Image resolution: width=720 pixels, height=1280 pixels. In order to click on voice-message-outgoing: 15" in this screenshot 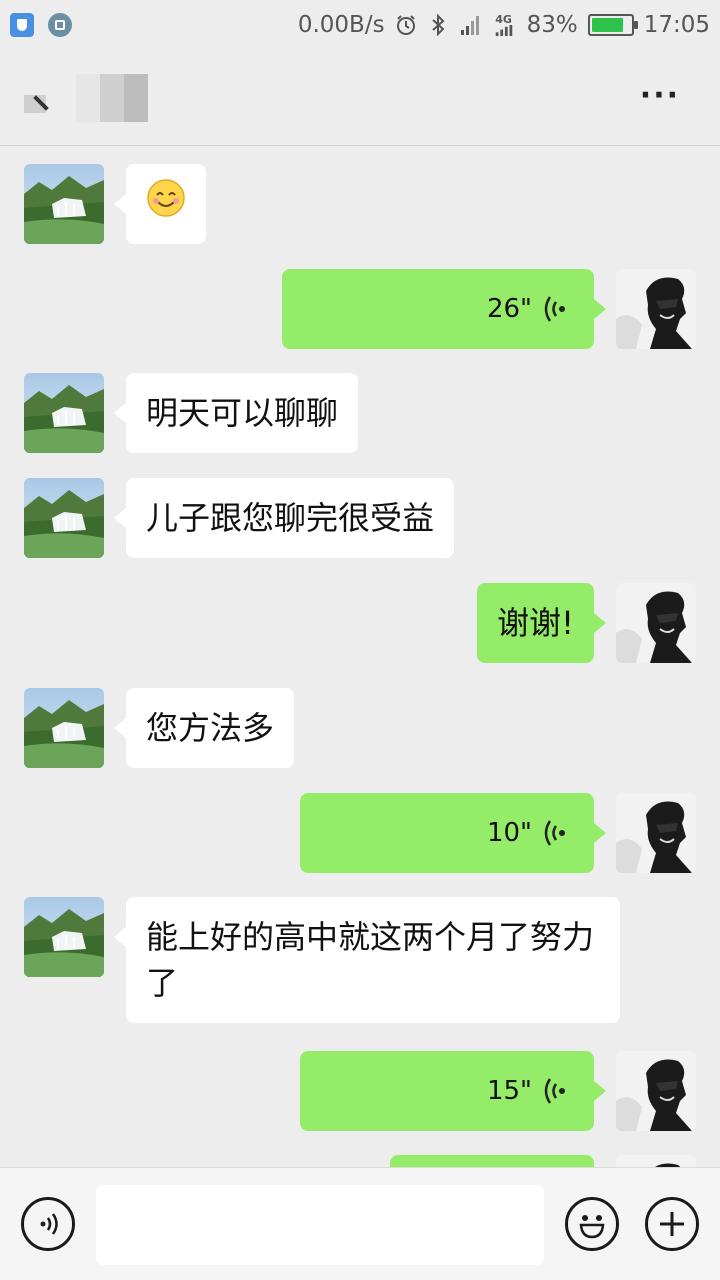, I will do `click(453, 1091)`.